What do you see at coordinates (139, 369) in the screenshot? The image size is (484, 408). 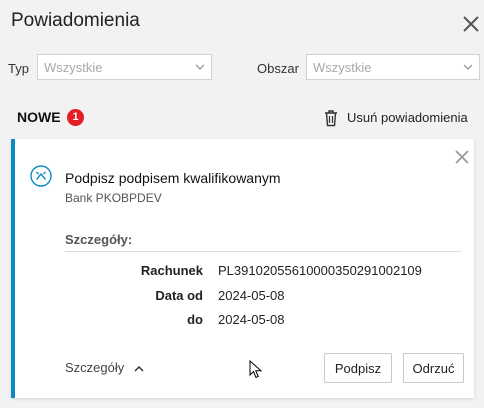 I see `chevron-up-icon` at bounding box center [139, 369].